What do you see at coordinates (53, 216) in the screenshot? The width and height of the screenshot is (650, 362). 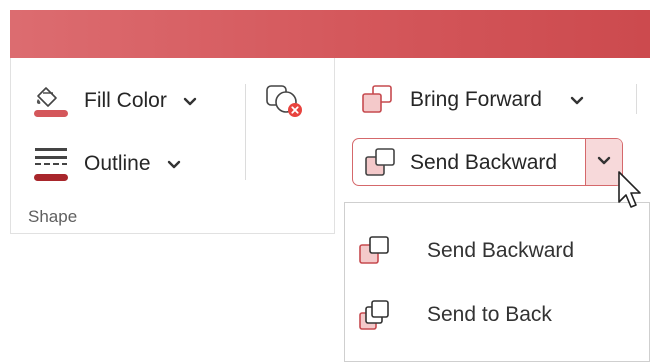 I see `group-label-shape: Shape` at bounding box center [53, 216].